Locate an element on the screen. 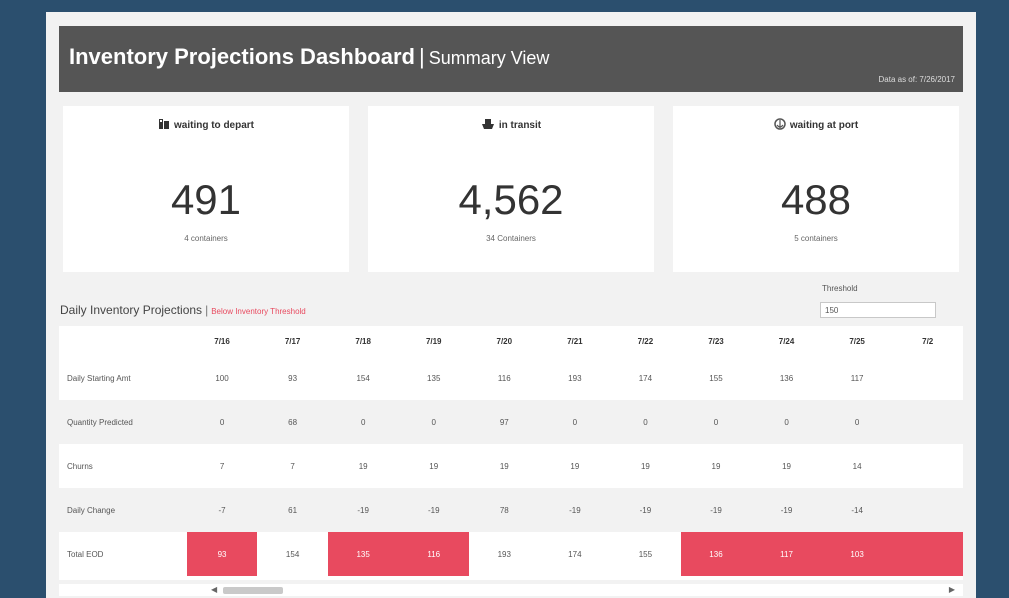  table-cell: 97 is located at coordinates (504, 422).